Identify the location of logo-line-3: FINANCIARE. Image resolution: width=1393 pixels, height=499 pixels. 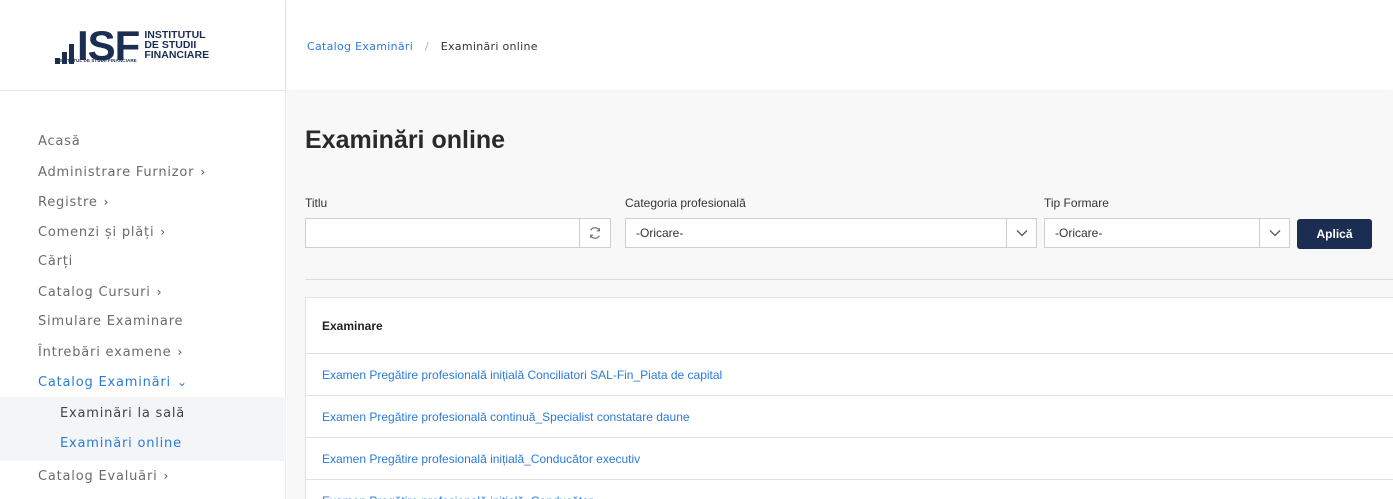
(177, 55).